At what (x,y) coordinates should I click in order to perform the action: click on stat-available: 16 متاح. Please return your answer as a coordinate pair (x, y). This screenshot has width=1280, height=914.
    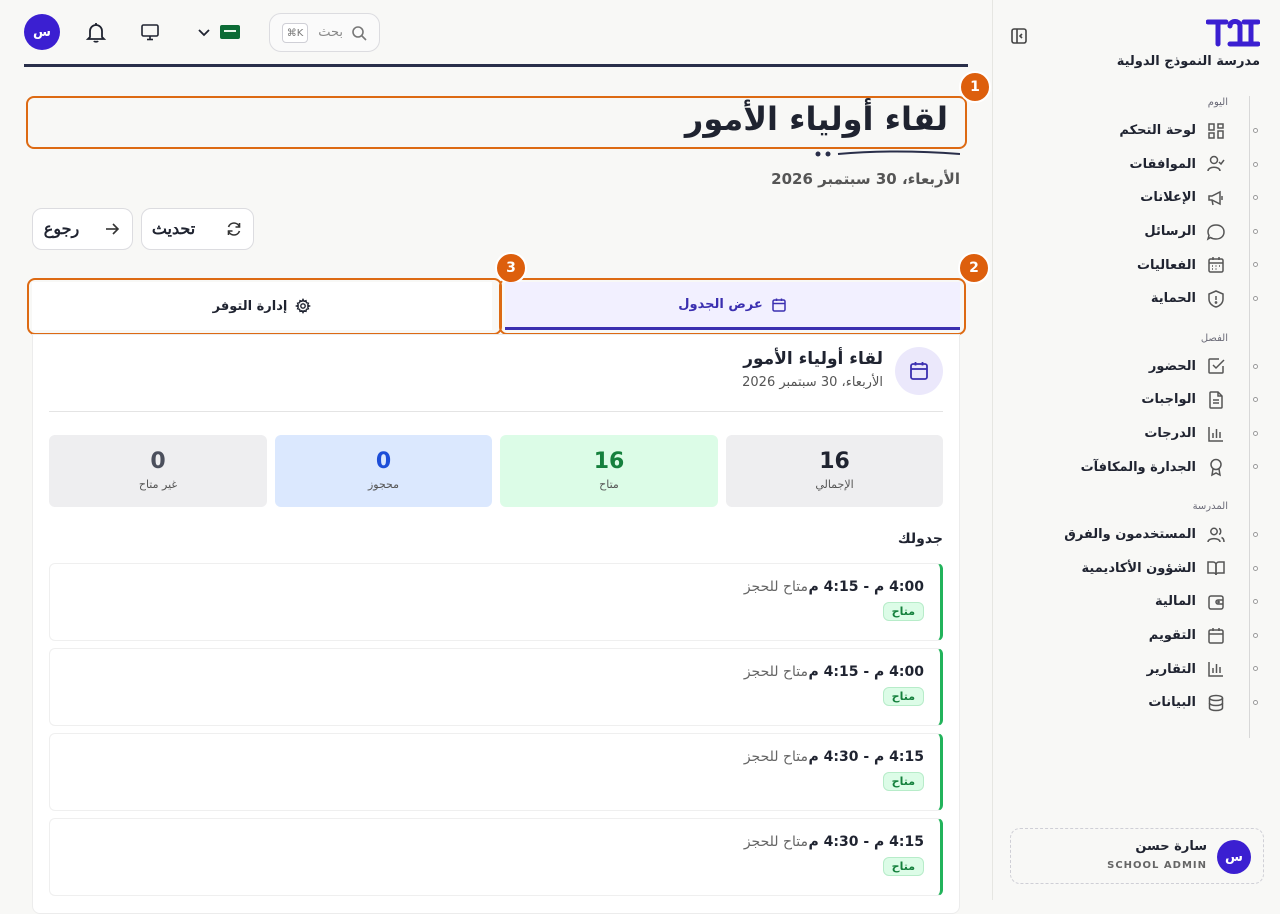
    Looking at the image, I should click on (609, 471).